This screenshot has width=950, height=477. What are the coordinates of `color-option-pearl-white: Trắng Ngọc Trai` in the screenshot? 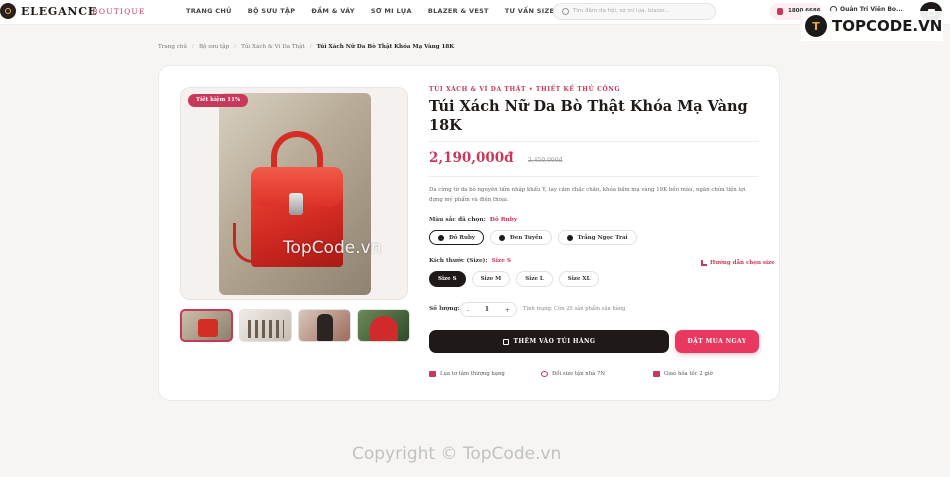 It's located at (597, 237).